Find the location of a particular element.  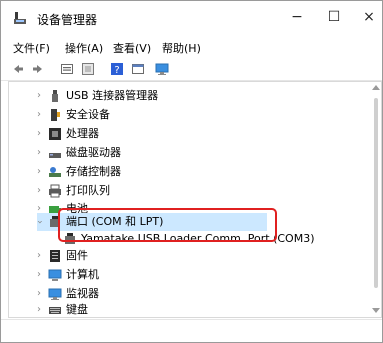

maximize-button: ☐ is located at coordinates (334, 17).